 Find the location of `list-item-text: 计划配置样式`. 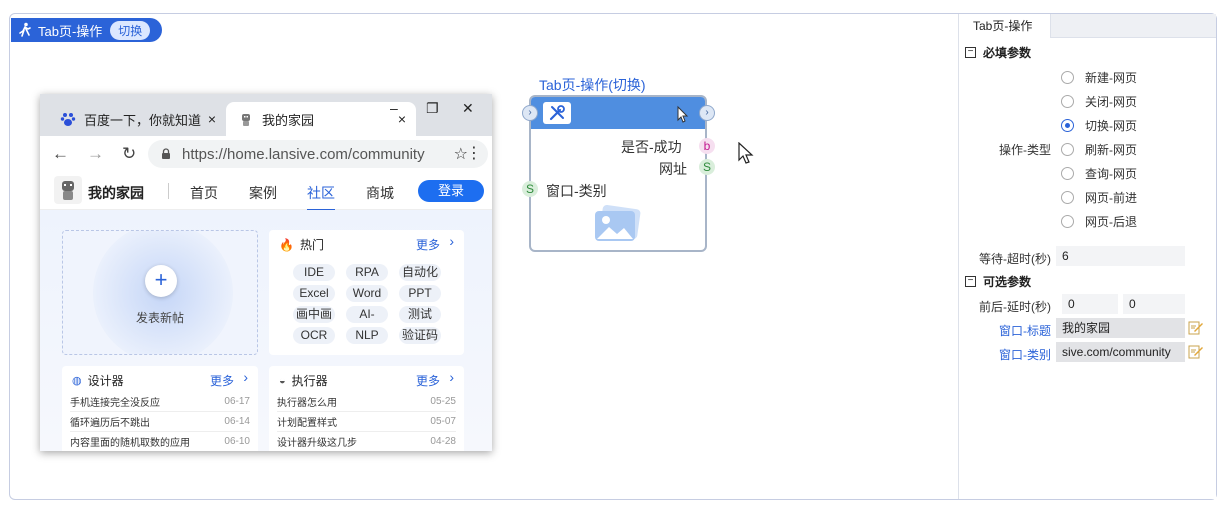

list-item-text: 计划配置样式 is located at coordinates (307, 423).